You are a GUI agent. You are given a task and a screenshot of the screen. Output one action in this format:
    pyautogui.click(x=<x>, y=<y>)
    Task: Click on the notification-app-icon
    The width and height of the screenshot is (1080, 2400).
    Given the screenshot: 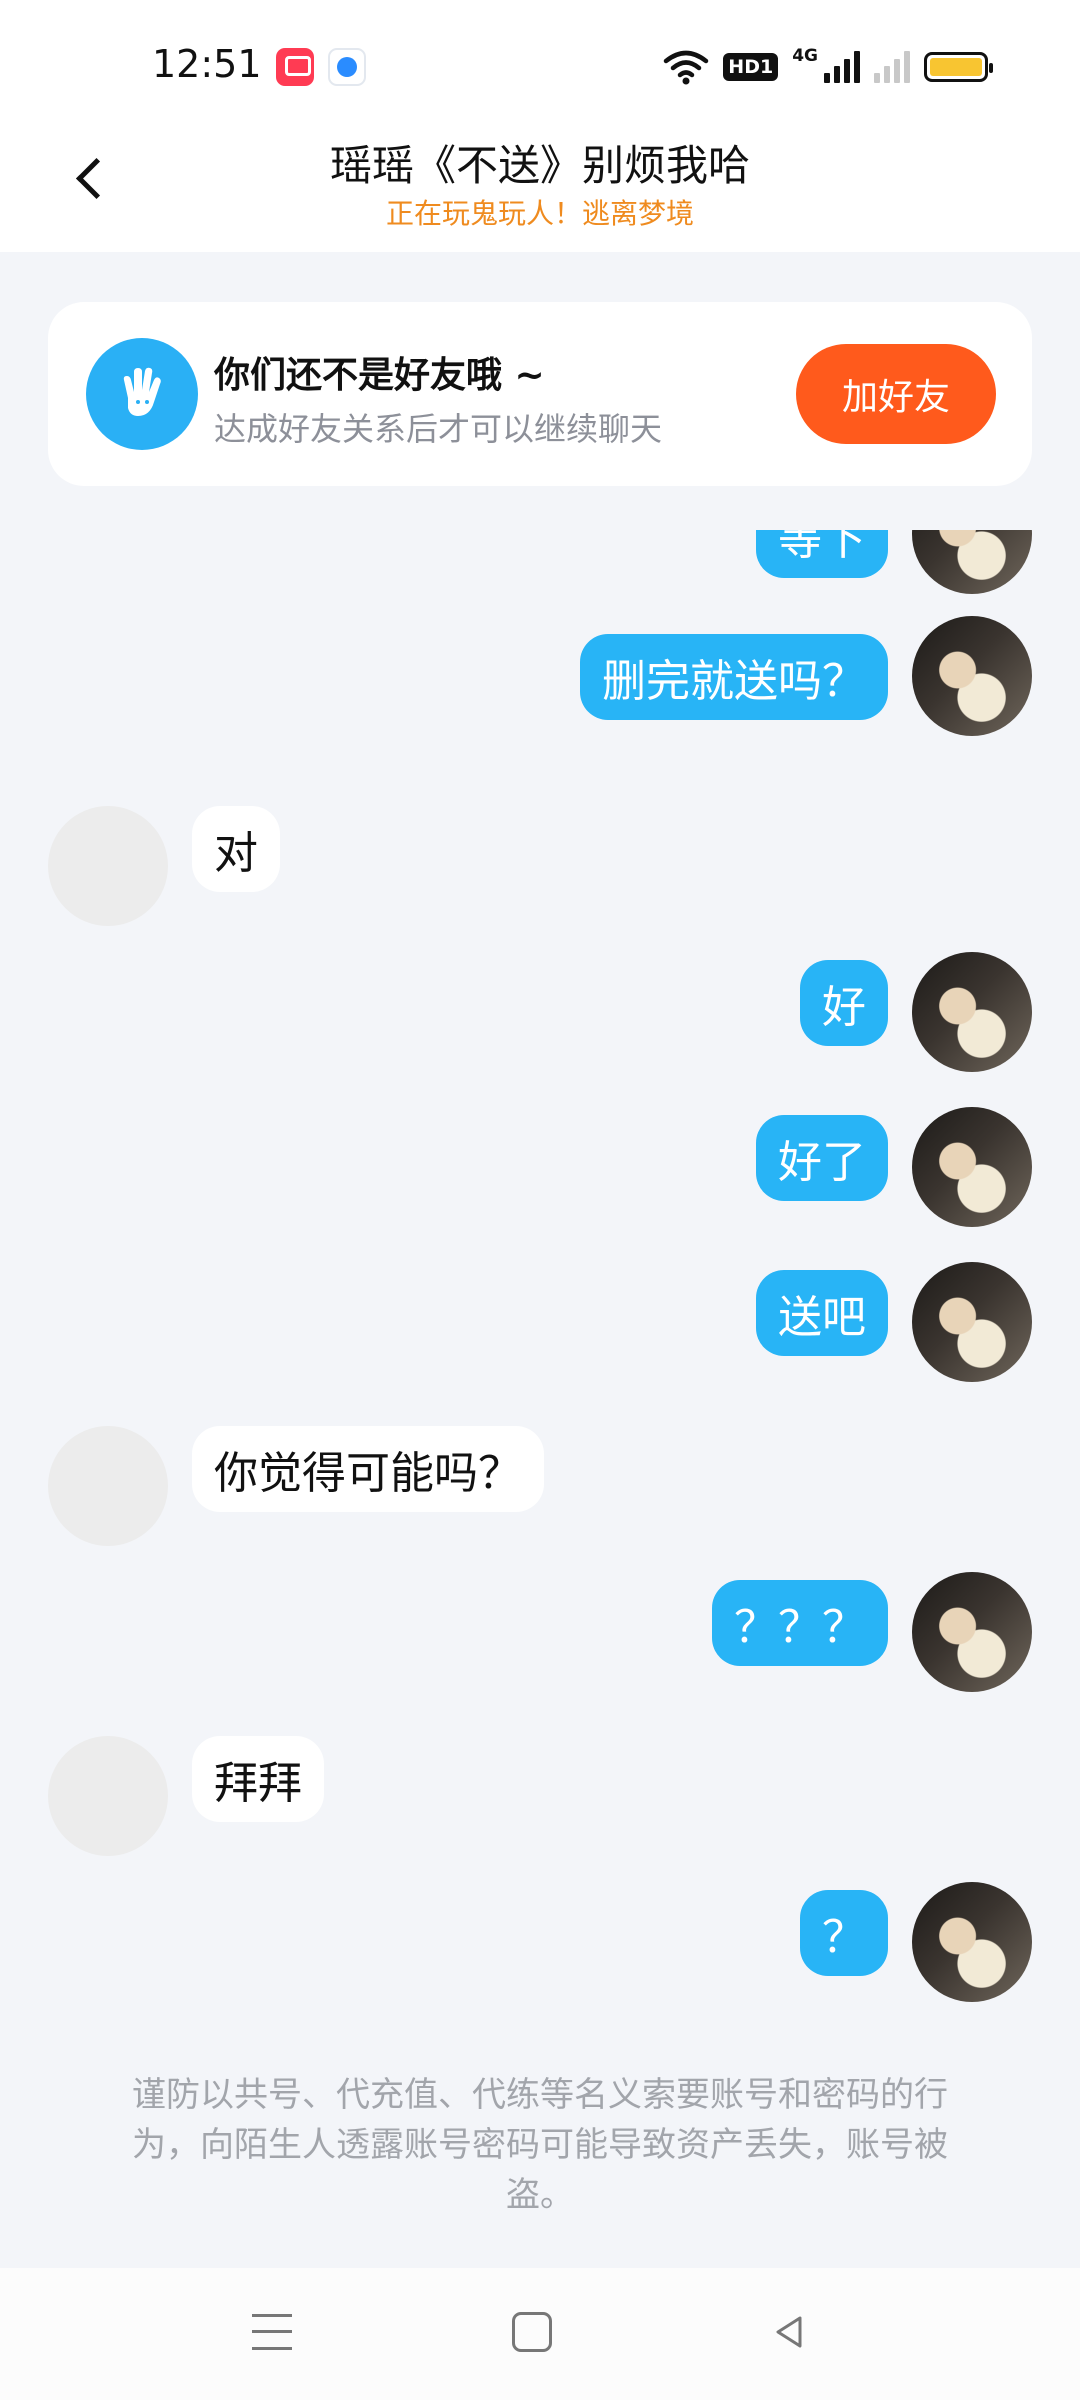 What is the action you would take?
    pyautogui.click(x=295, y=67)
    